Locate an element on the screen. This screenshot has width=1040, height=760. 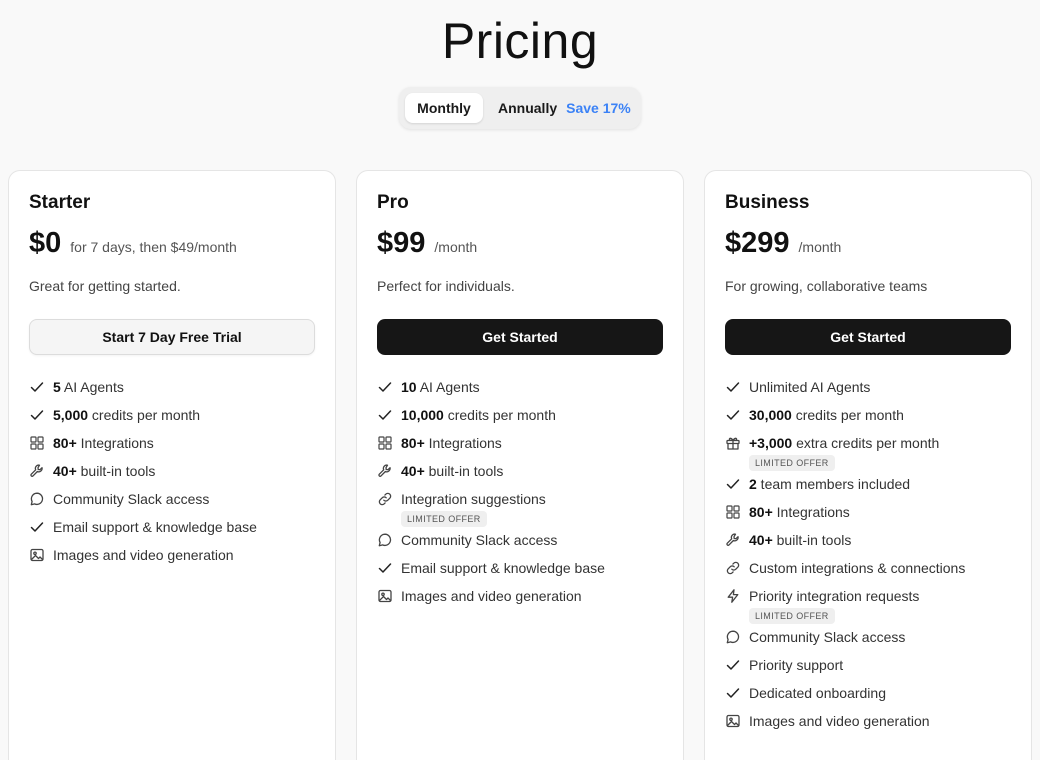
feature-label: built-in tools is located at coordinates (812, 540).